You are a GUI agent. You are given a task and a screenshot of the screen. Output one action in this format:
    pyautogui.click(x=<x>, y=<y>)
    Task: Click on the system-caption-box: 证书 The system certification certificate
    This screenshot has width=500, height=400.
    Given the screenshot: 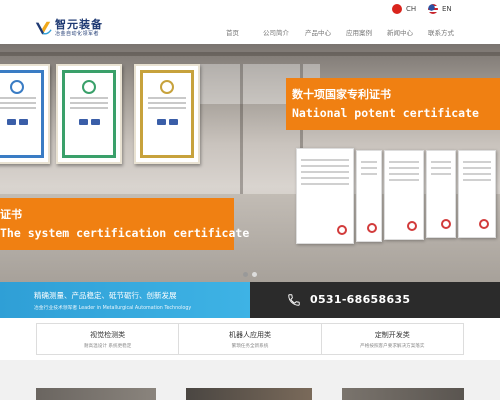 What is the action you would take?
    pyautogui.click(x=124, y=224)
    